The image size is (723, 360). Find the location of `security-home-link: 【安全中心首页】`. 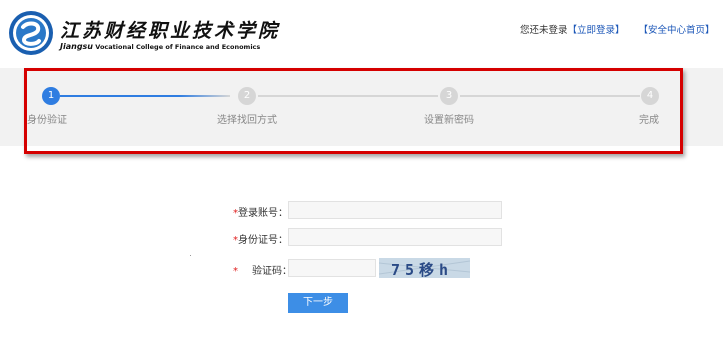

security-home-link: 【安全中心首页】 is located at coordinates (677, 30).